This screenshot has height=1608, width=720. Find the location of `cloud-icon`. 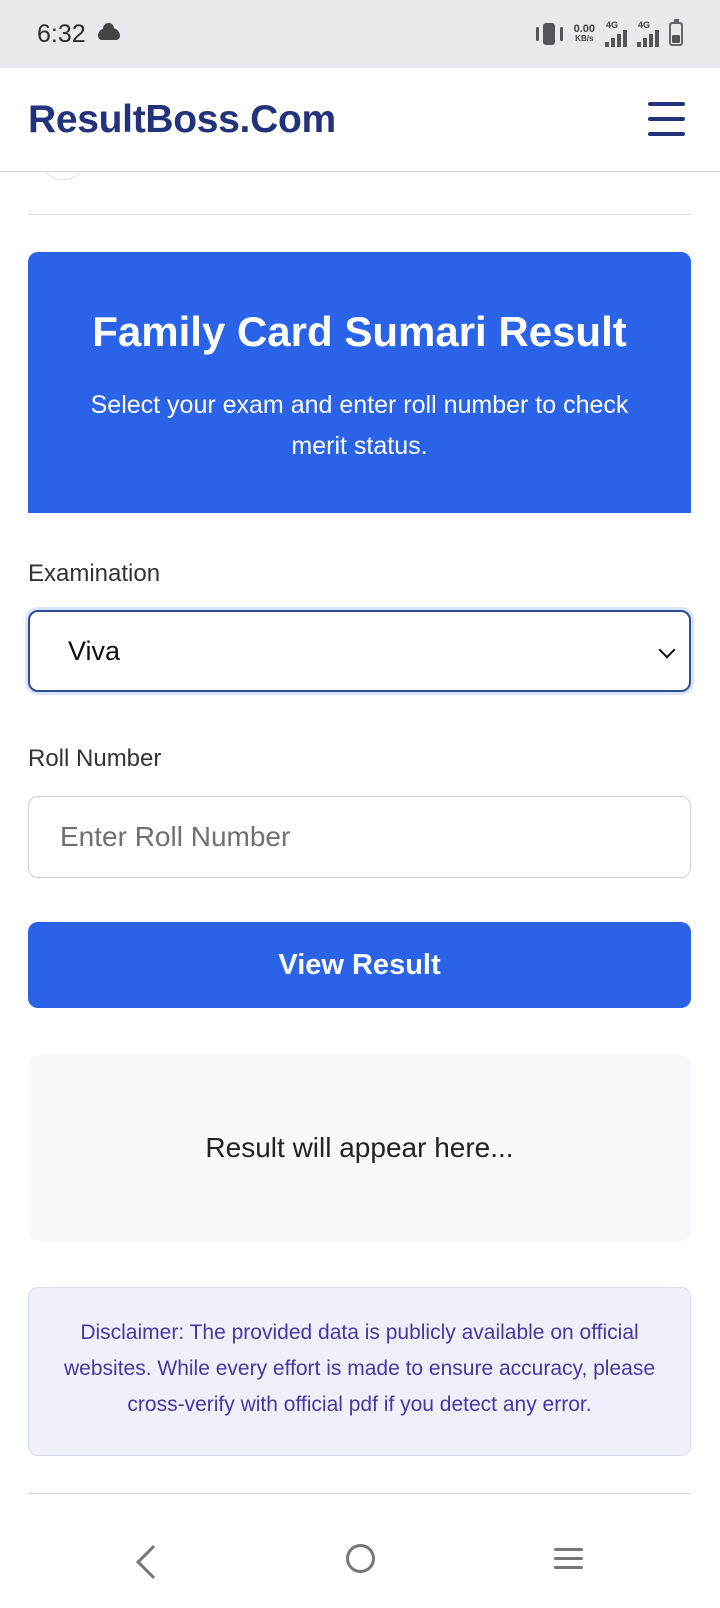

cloud-icon is located at coordinates (108, 31).